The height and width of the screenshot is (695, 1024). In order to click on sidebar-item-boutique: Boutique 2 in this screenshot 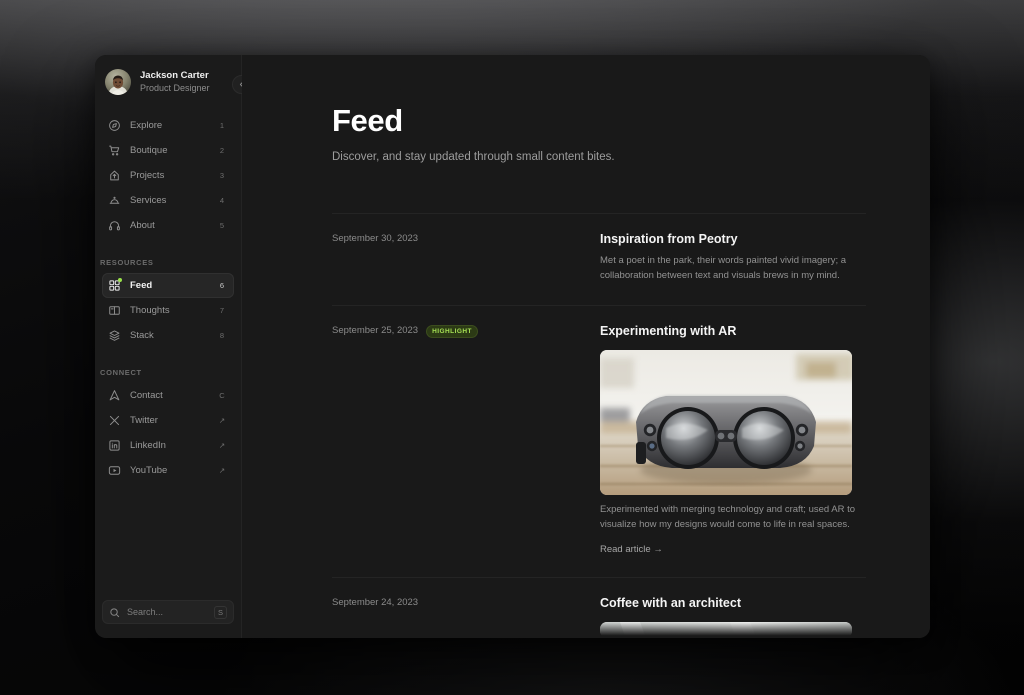, I will do `click(168, 150)`.